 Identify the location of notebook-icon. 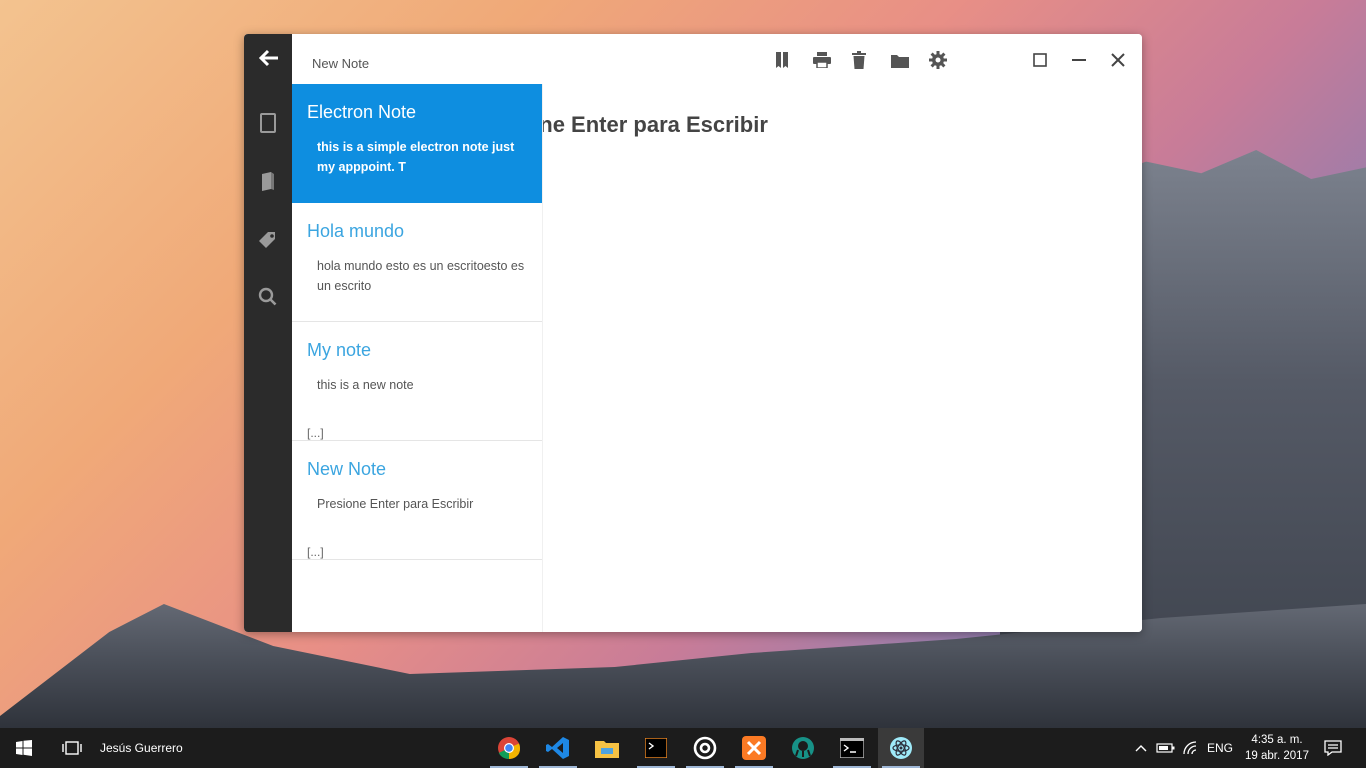
(268, 181).